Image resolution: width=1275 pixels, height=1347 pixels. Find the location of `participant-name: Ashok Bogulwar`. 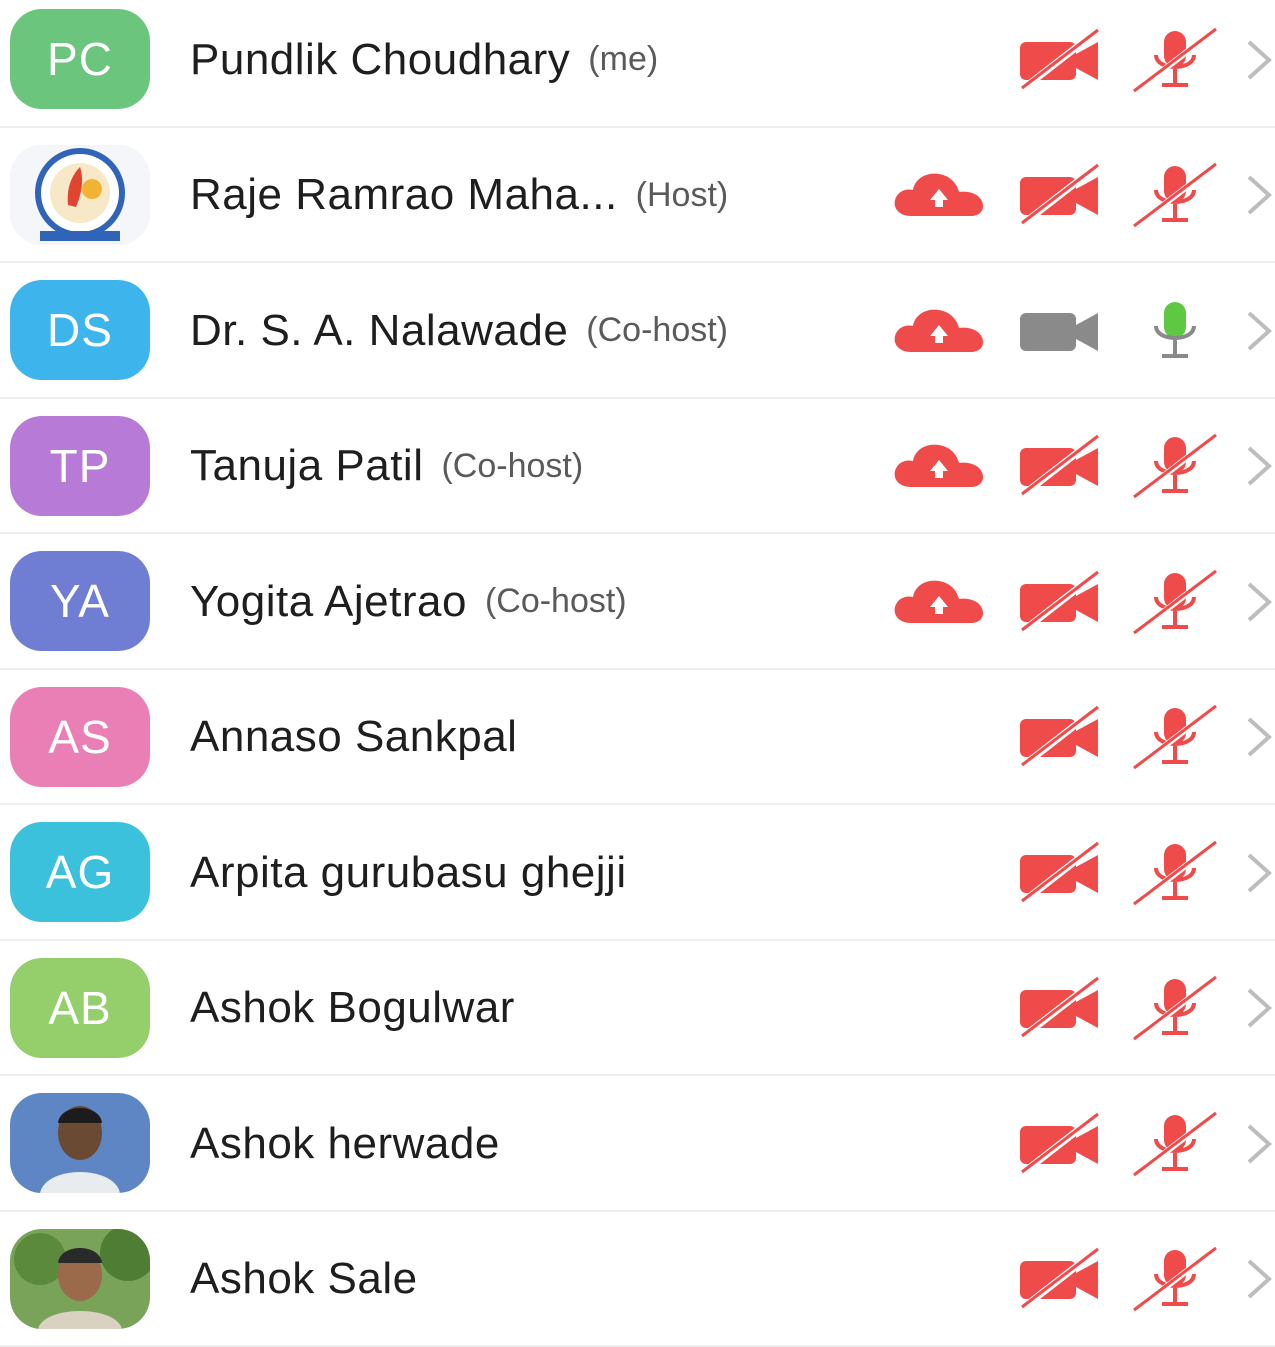

participant-name: Ashok Bogulwar is located at coordinates (352, 1008).